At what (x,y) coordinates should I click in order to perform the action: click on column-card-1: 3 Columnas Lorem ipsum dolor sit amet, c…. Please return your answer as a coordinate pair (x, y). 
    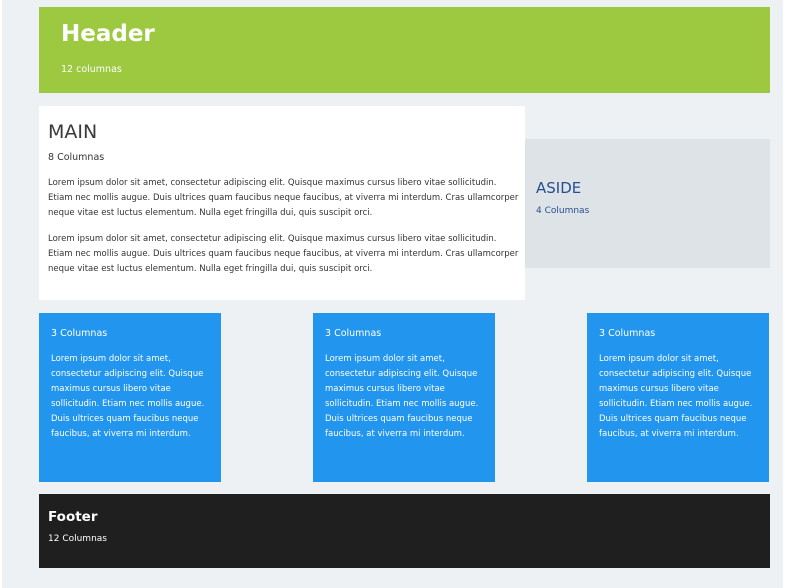
    Looking at the image, I should click on (130, 397).